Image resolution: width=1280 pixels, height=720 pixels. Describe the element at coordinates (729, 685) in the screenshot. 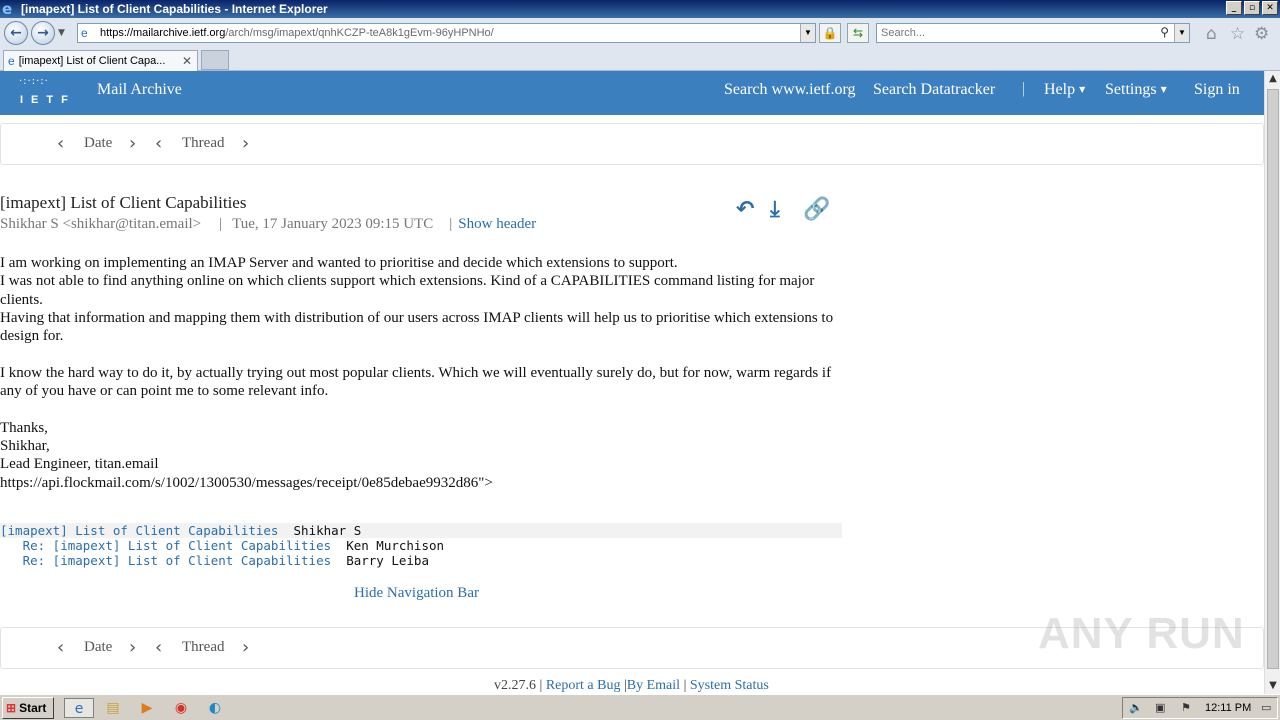

I see `system-status-link: System Status` at that location.